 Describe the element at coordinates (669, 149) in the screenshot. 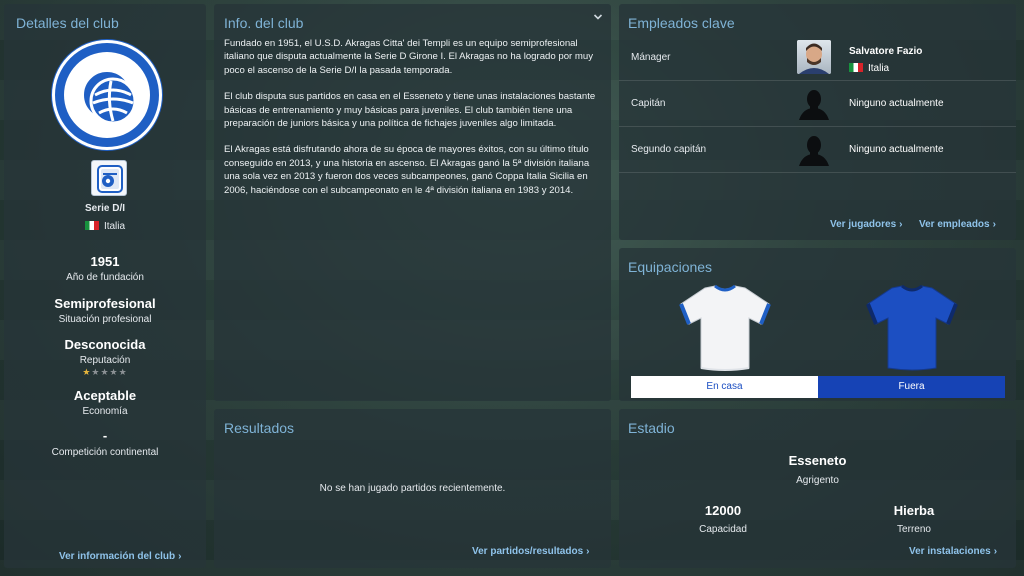

I see `staff-role: Segundo capitán` at that location.